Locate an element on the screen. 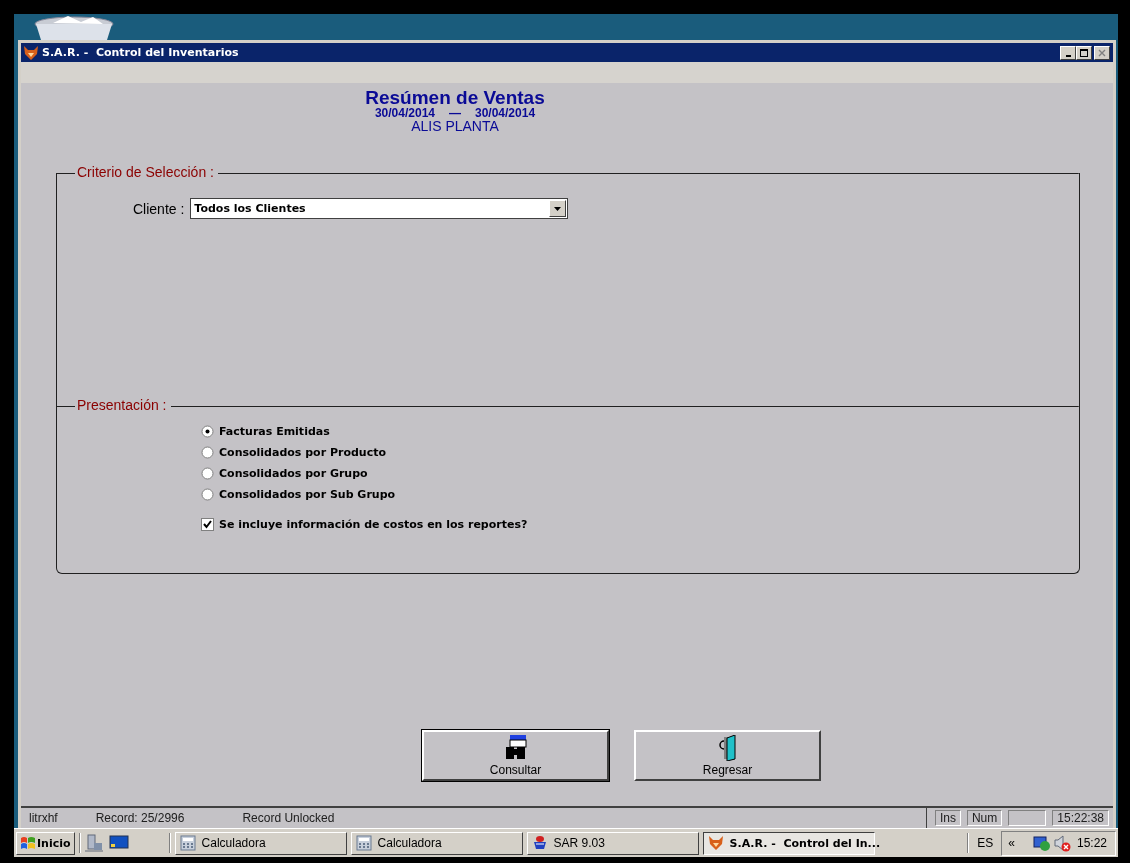 The image size is (1130, 863). radio-option: Consolidados por Producto is located at coordinates (640, 452).